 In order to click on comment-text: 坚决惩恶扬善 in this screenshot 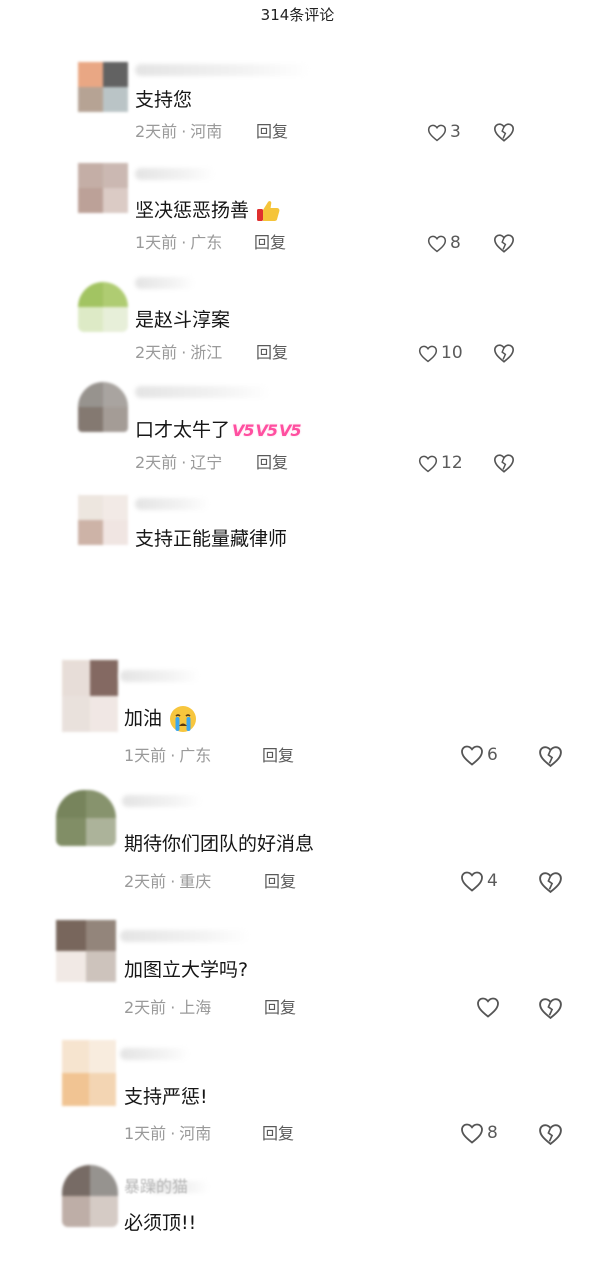, I will do `click(208, 211)`.